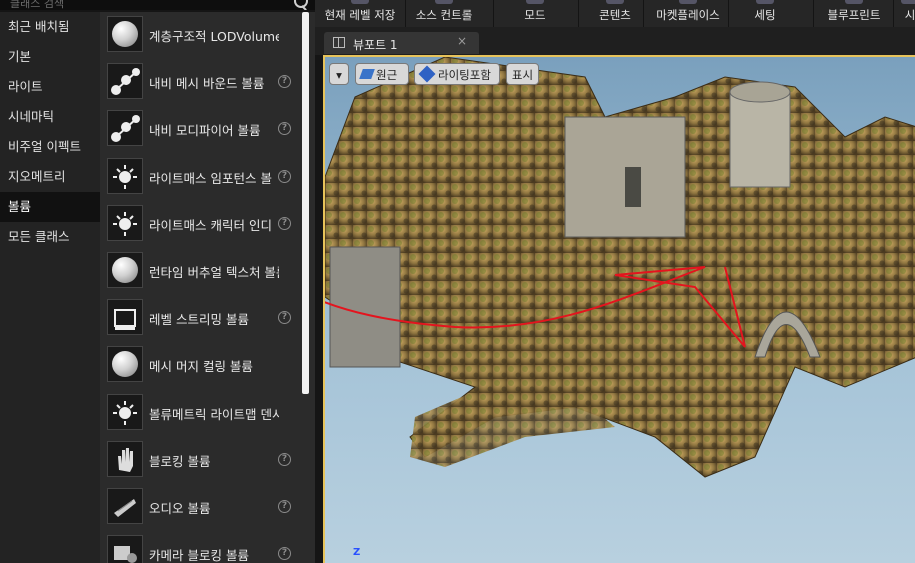 The image size is (915, 563). I want to click on toolbar-label: 블루프린트, so click(854, 15).